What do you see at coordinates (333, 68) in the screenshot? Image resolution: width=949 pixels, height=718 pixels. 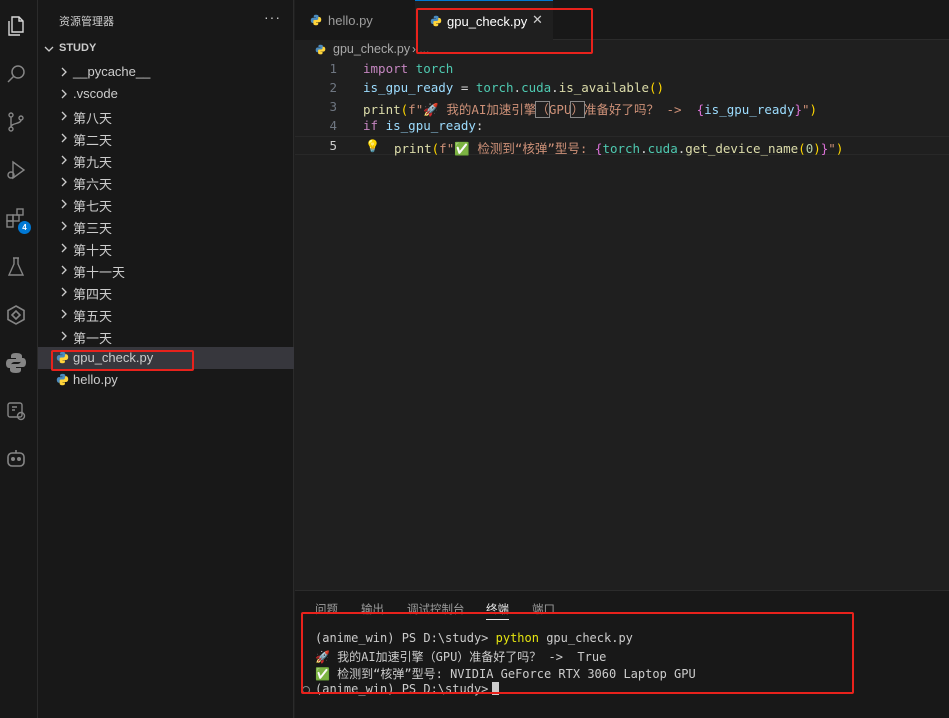 I see `line-number: 1` at bounding box center [333, 68].